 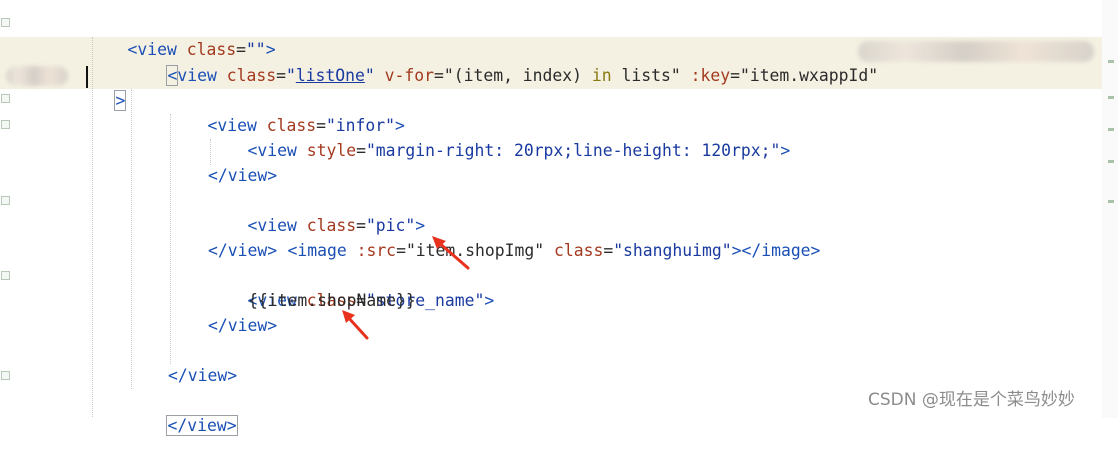 What do you see at coordinates (286, 111) in the screenshot?
I see `code-line: <view class="infor">` at bounding box center [286, 111].